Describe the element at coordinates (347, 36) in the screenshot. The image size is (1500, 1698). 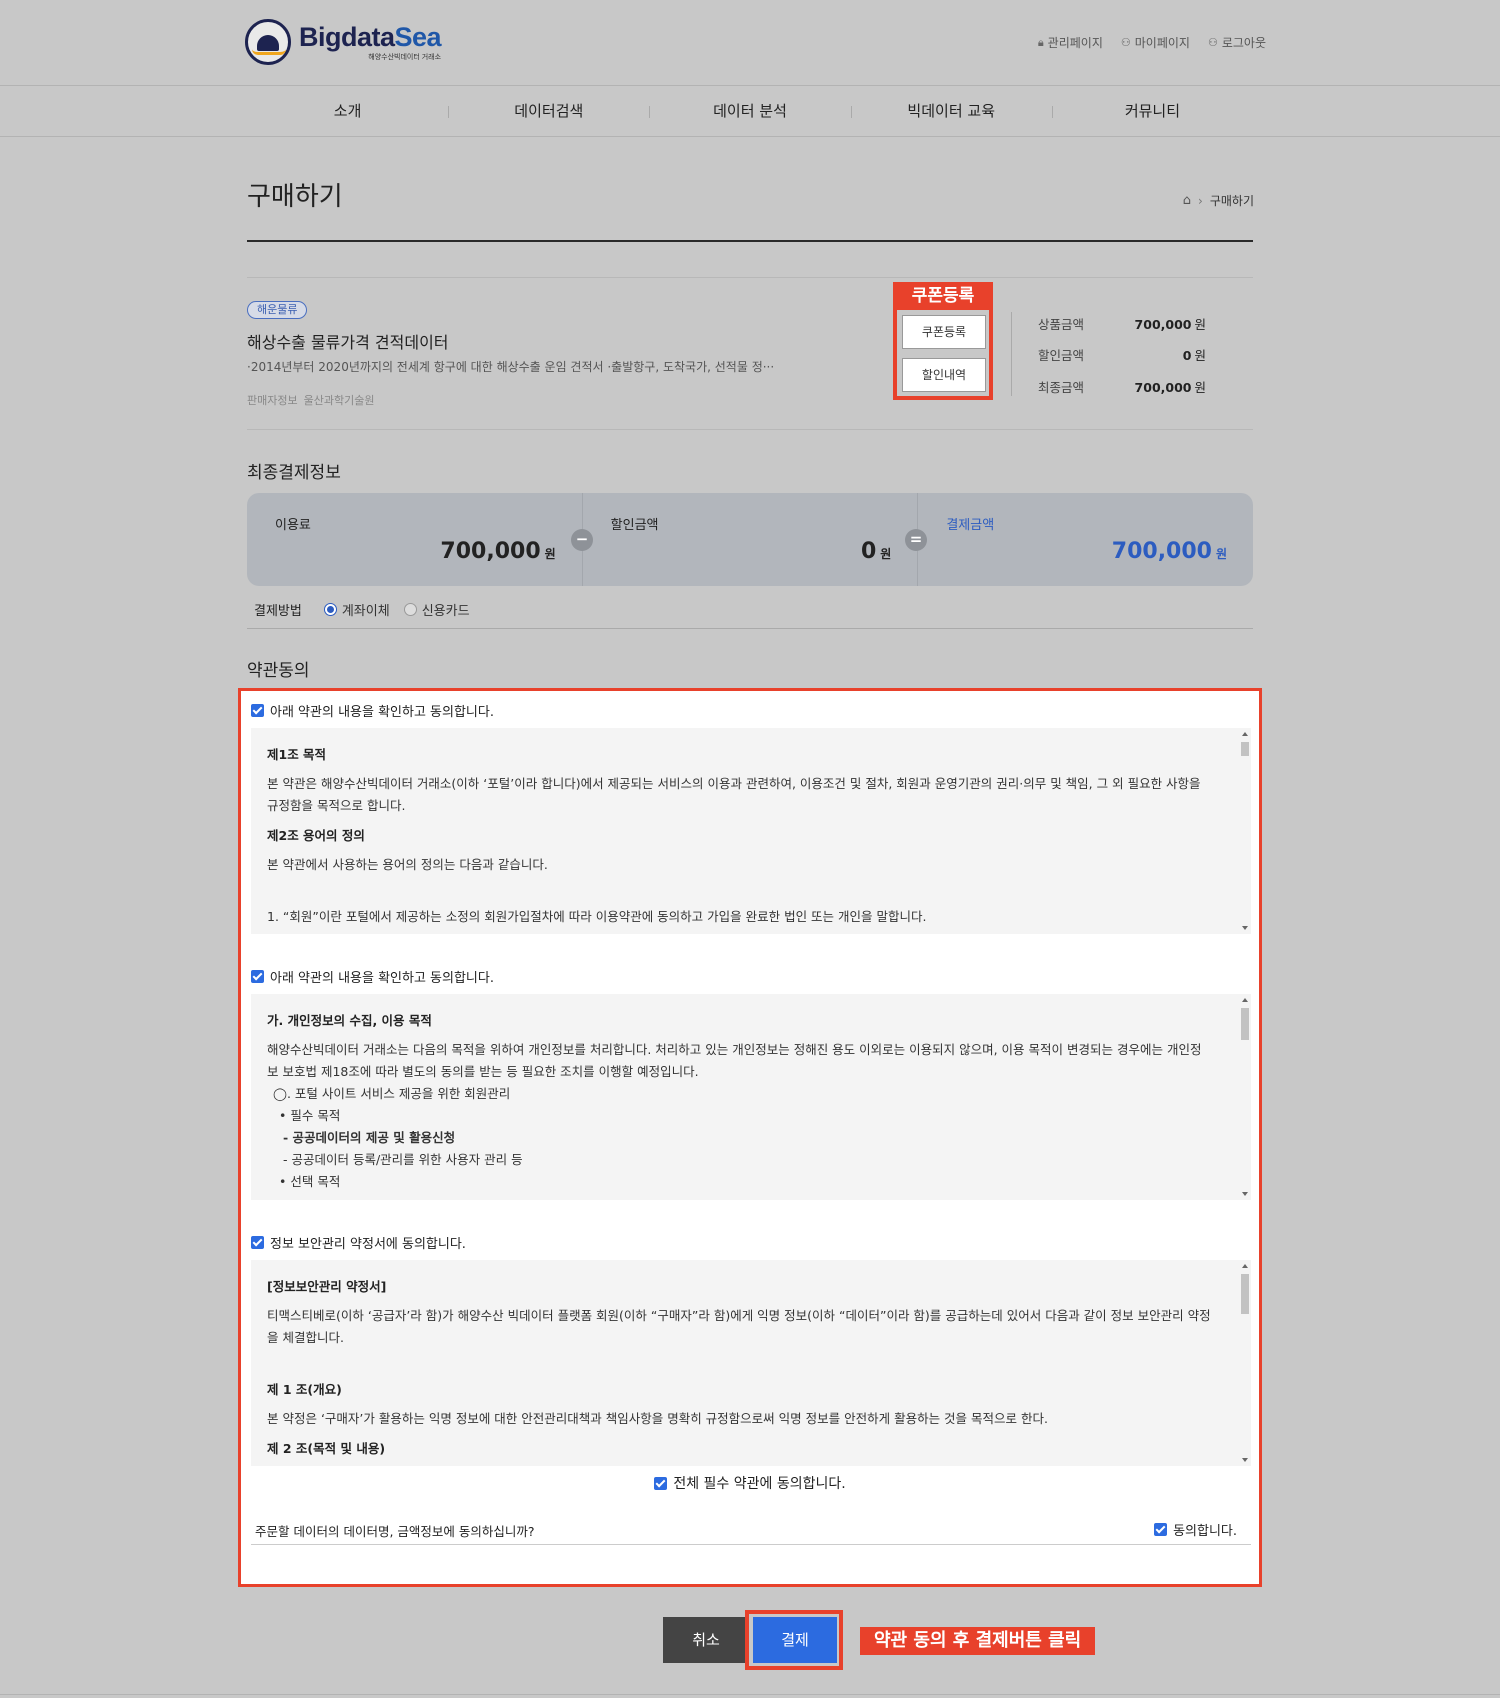
I see `logo-main-text: Bigdata` at that location.